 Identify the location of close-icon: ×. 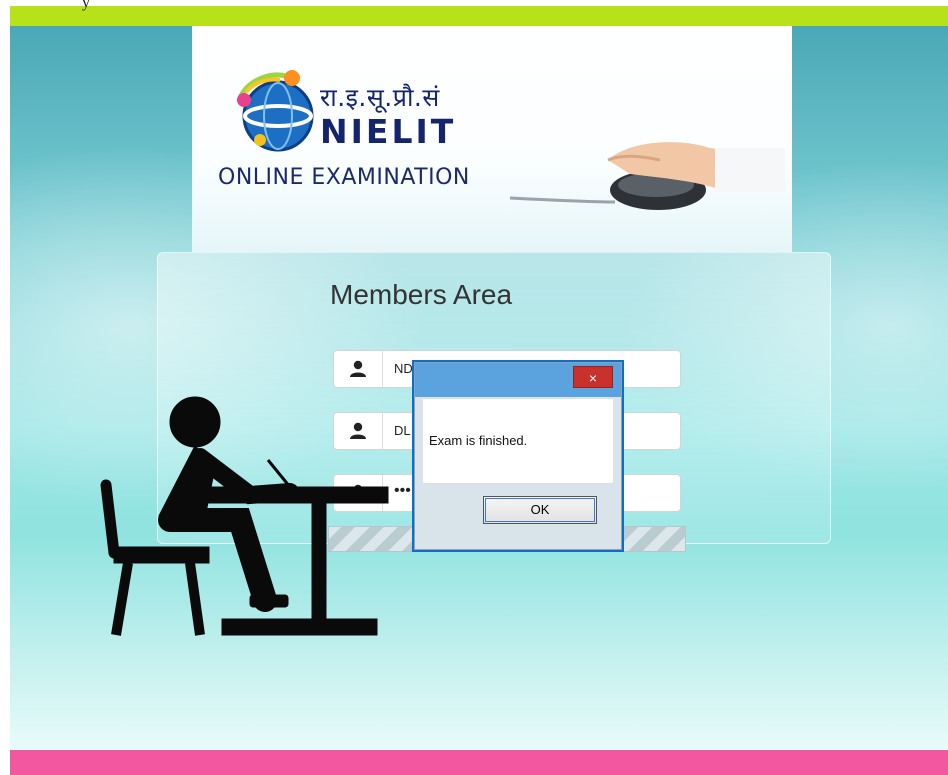
(593, 377).